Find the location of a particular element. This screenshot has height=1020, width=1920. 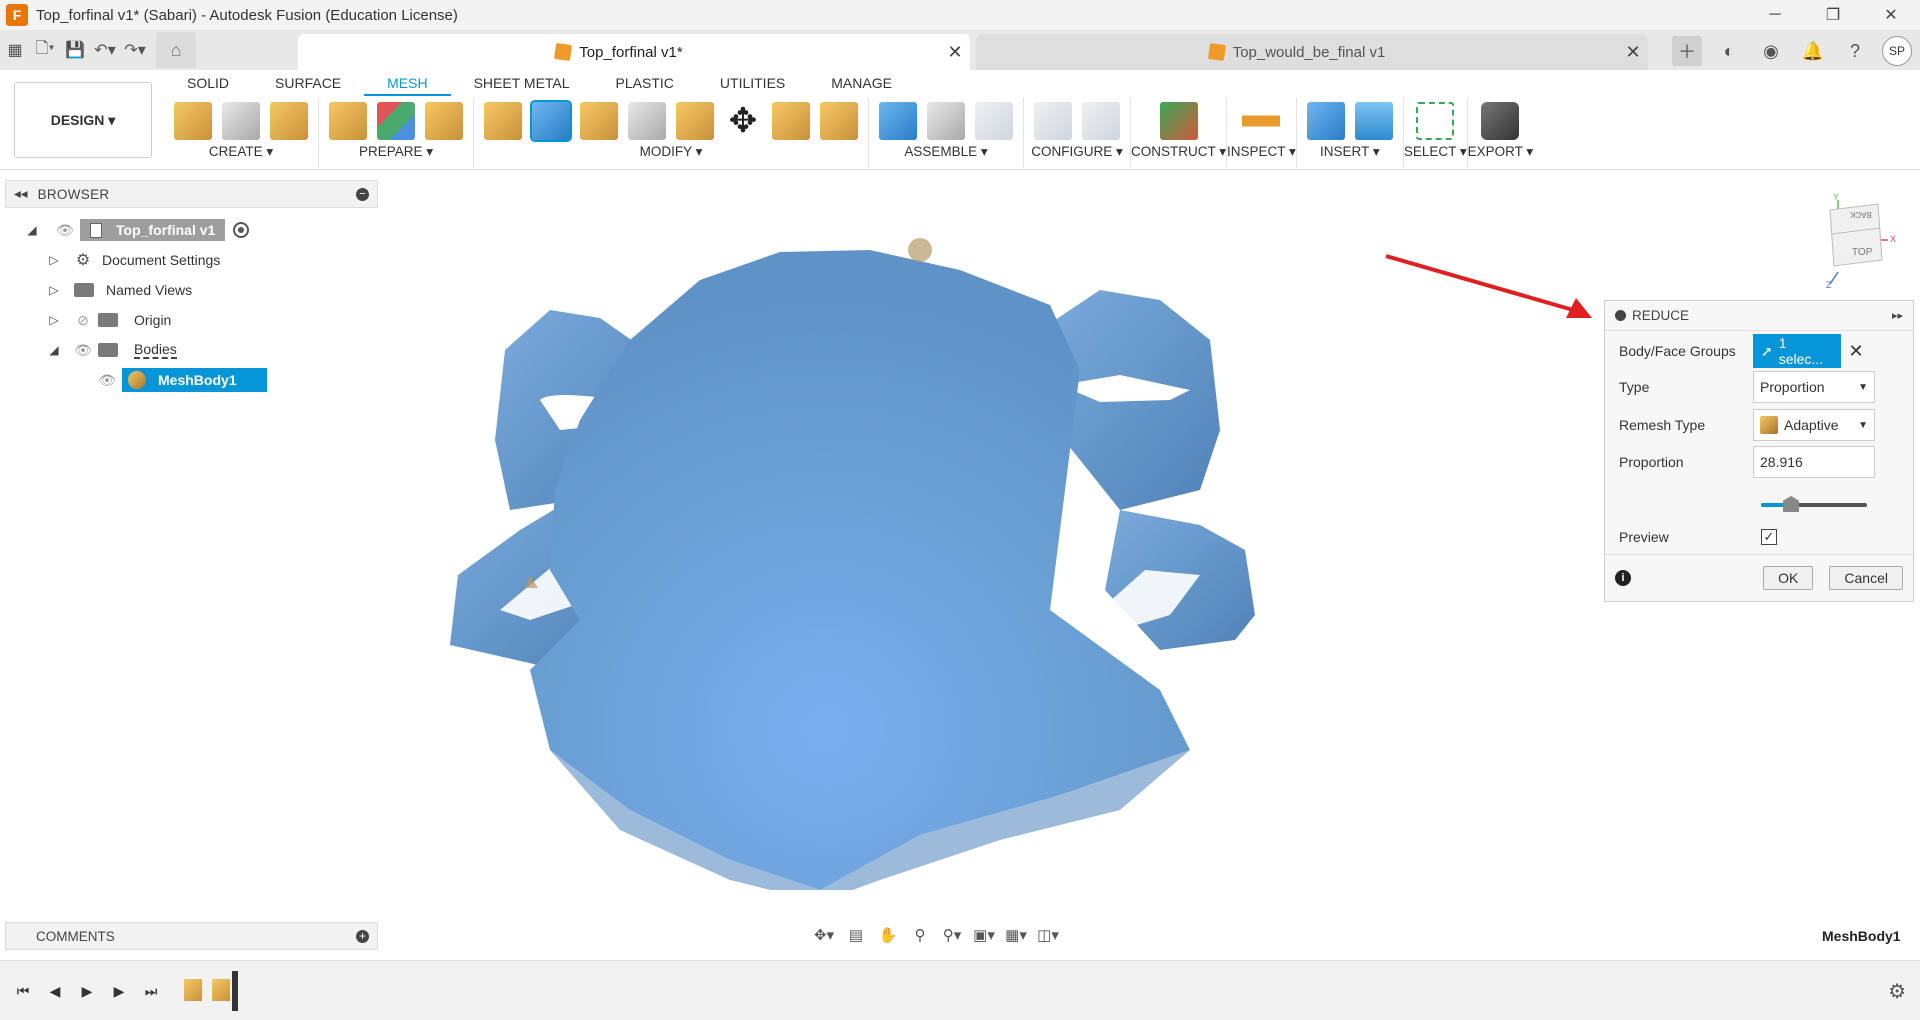

timeline-feature-mesh is located at coordinates (193, 990).